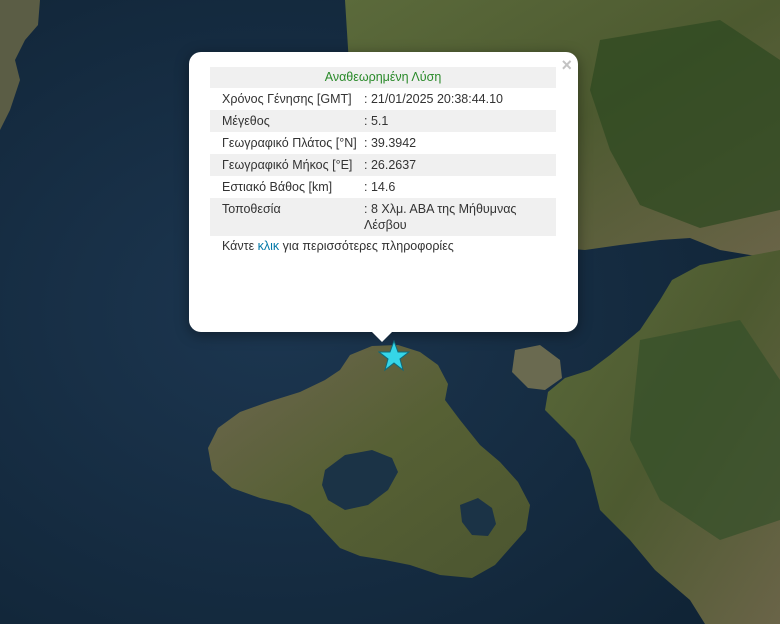 The width and height of the screenshot is (780, 624). I want to click on row-value: : 5.1, so click(376, 121).